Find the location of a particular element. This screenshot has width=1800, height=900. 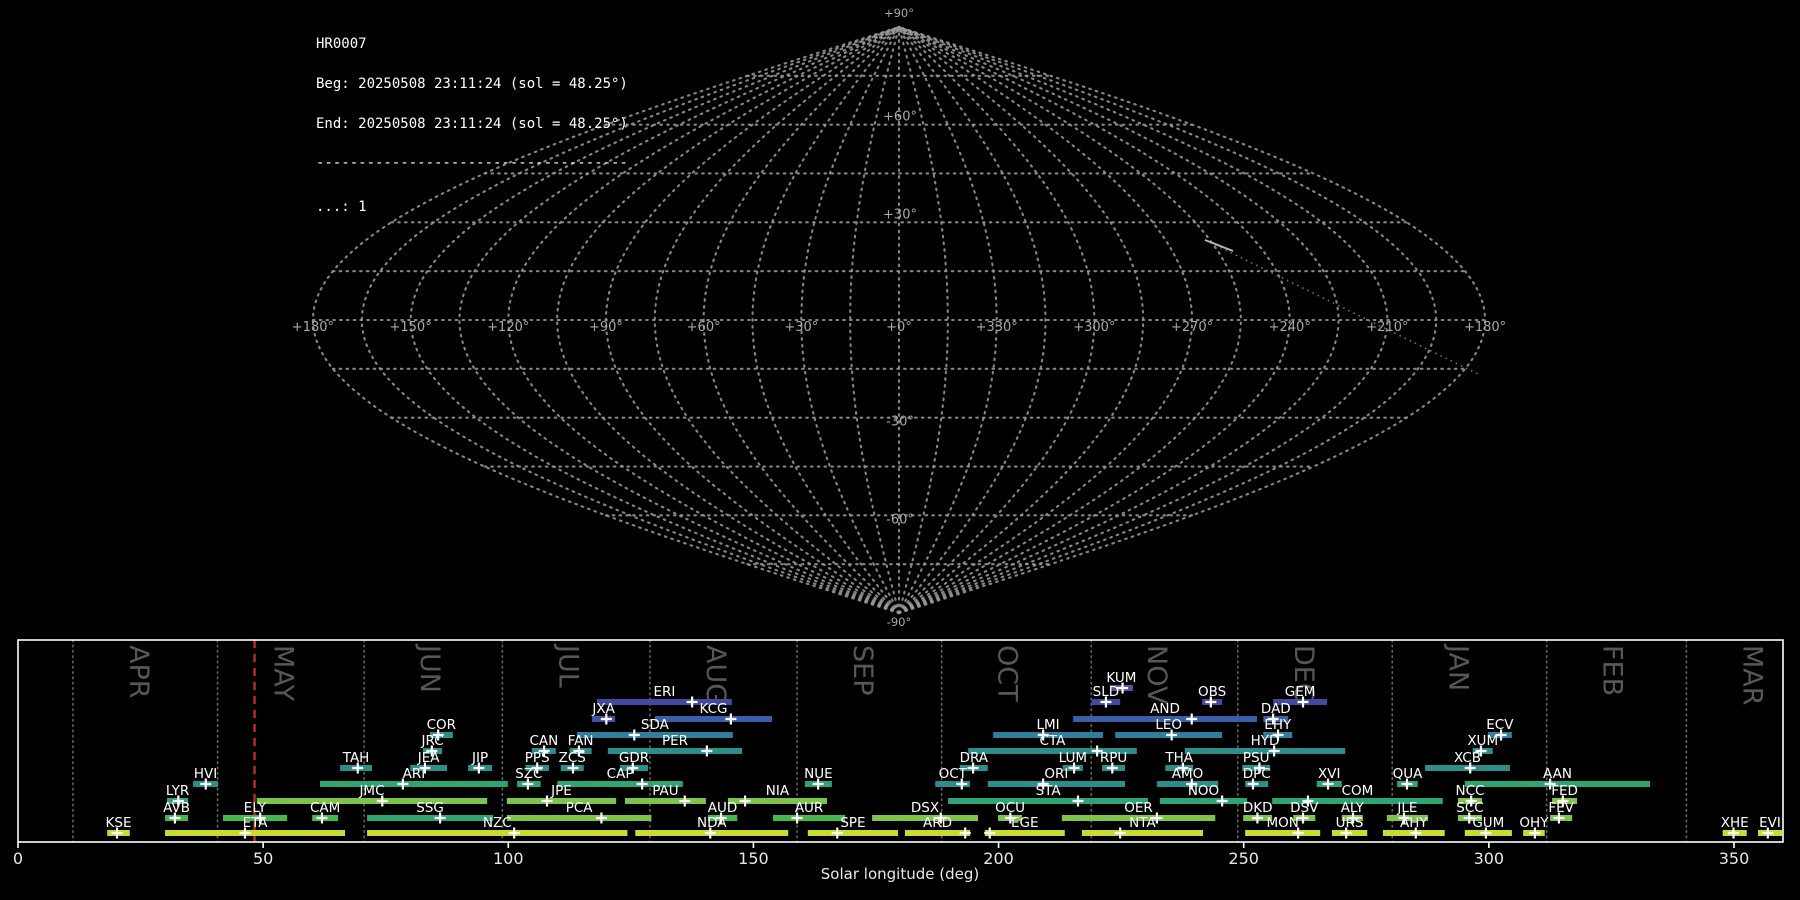

month-label: MAY is located at coordinates (283, 673).